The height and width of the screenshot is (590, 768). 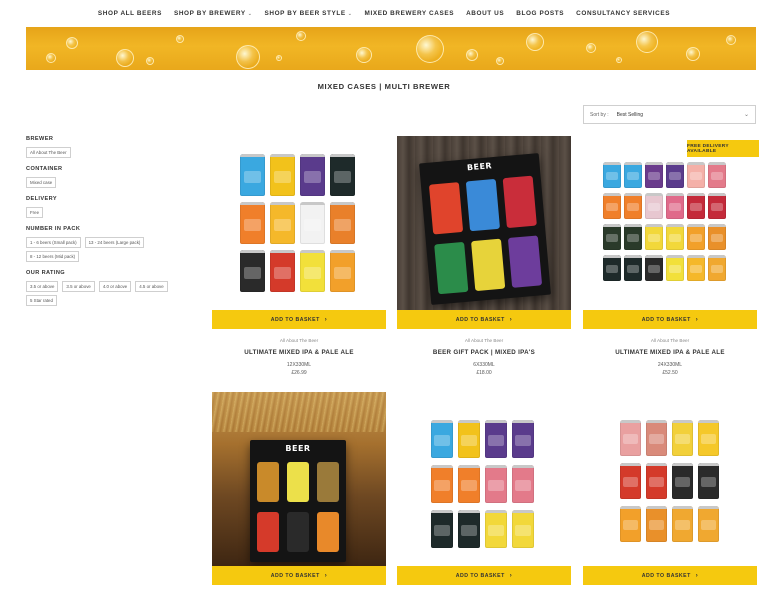 What do you see at coordinates (410, 13) in the screenshot?
I see `nav-mixed-brewery-cases: MIXED BREWERY CASES` at bounding box center [410, 13].